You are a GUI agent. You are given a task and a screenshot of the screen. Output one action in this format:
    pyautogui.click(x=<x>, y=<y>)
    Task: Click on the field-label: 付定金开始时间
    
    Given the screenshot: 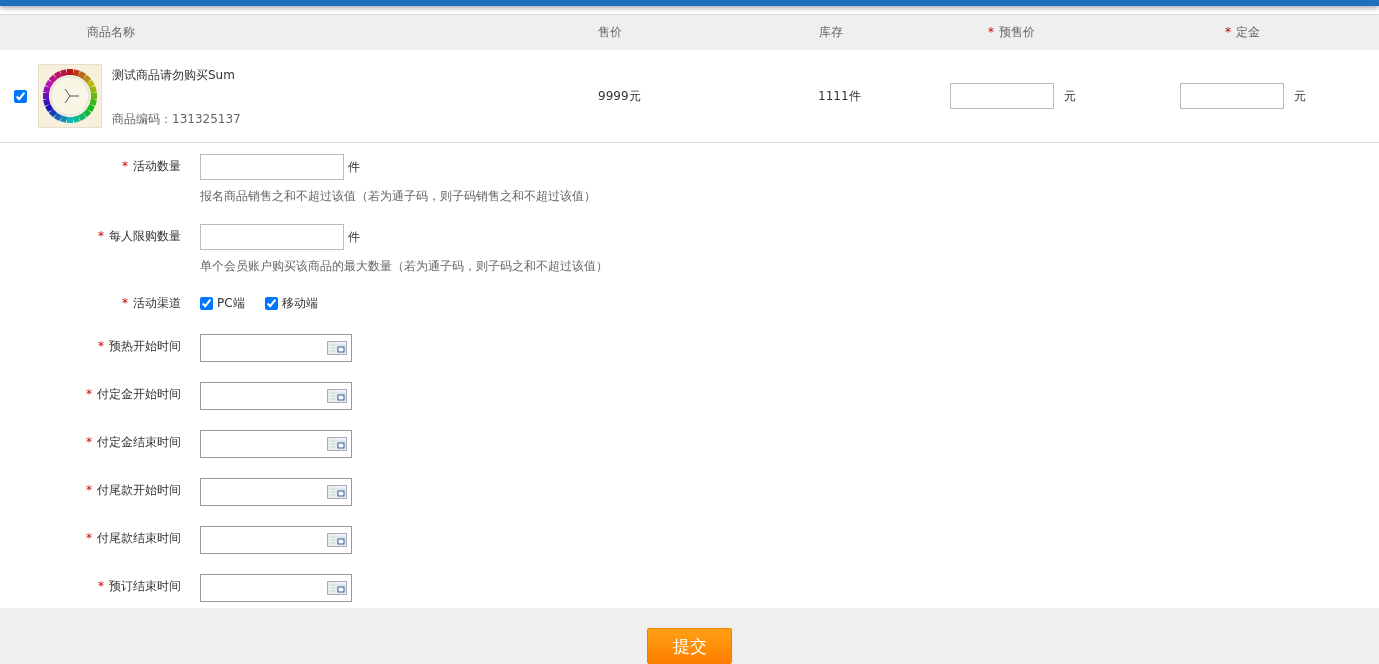 What is the action you would take?
    pyautogui.click(x=139, y=394)
    